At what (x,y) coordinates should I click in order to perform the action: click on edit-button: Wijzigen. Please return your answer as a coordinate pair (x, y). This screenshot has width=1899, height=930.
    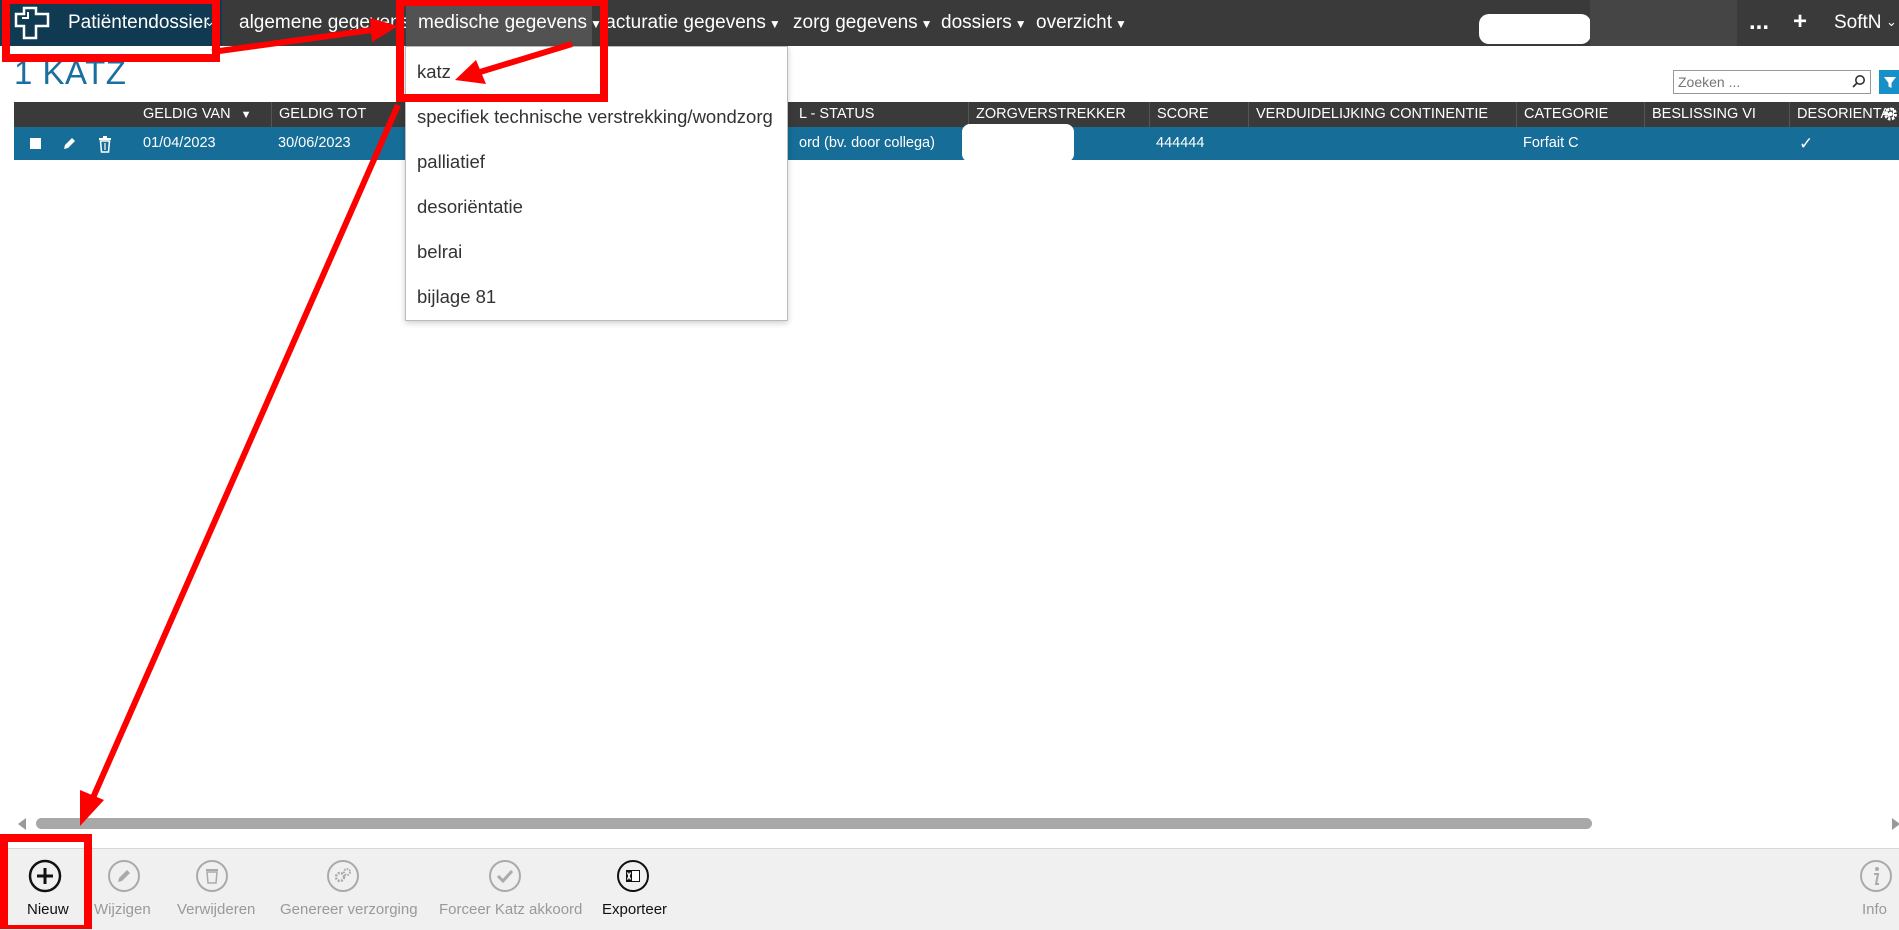
    Looking at the image, I should click on (125, 889).